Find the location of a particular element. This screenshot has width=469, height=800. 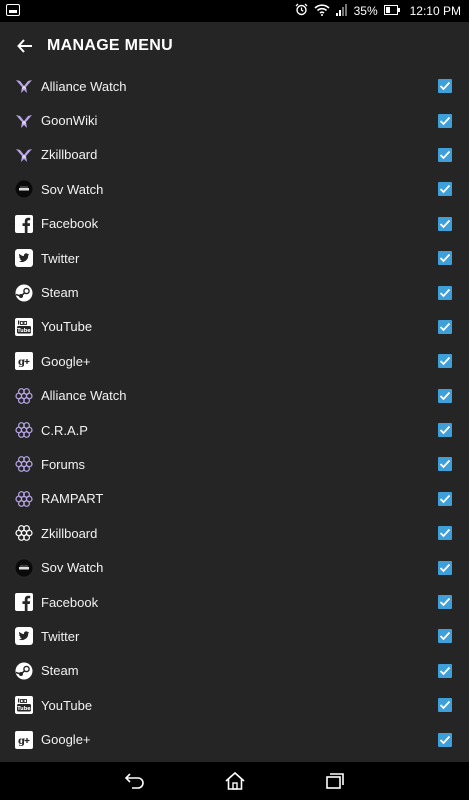

nav-home-icon is located at coordinates (235, 781).